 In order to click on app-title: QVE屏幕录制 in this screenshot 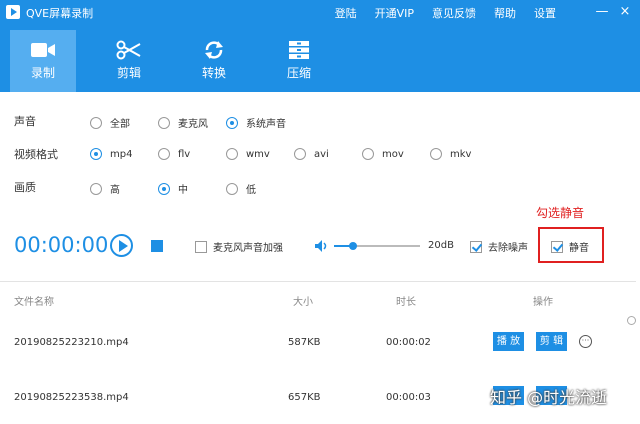, I will do `click(60, 13)`.